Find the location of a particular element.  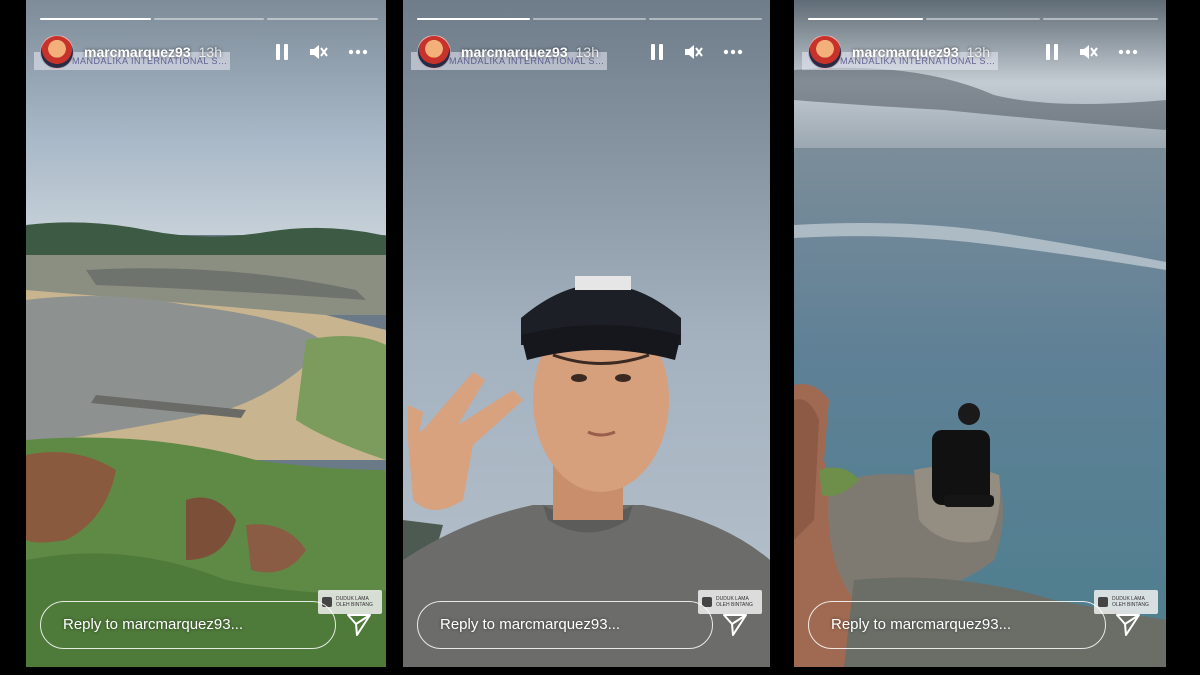

location-sticker: DUDUK LAMA OLEH BINTANG is located at coordinates (1126, 602).